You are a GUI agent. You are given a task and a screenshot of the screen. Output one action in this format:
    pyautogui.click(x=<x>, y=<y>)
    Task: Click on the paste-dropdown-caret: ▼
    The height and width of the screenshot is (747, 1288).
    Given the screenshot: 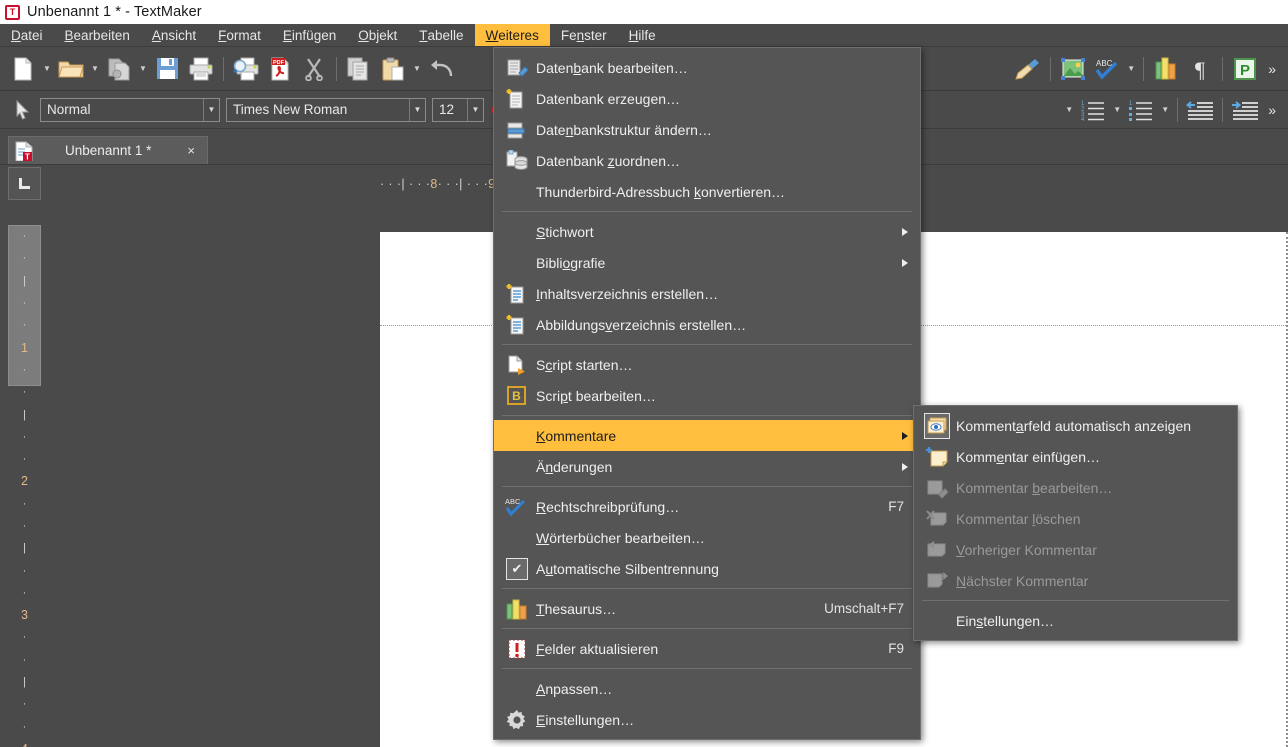 What is the action you would take?
    pyautogui.click(x=417, y=69)
    